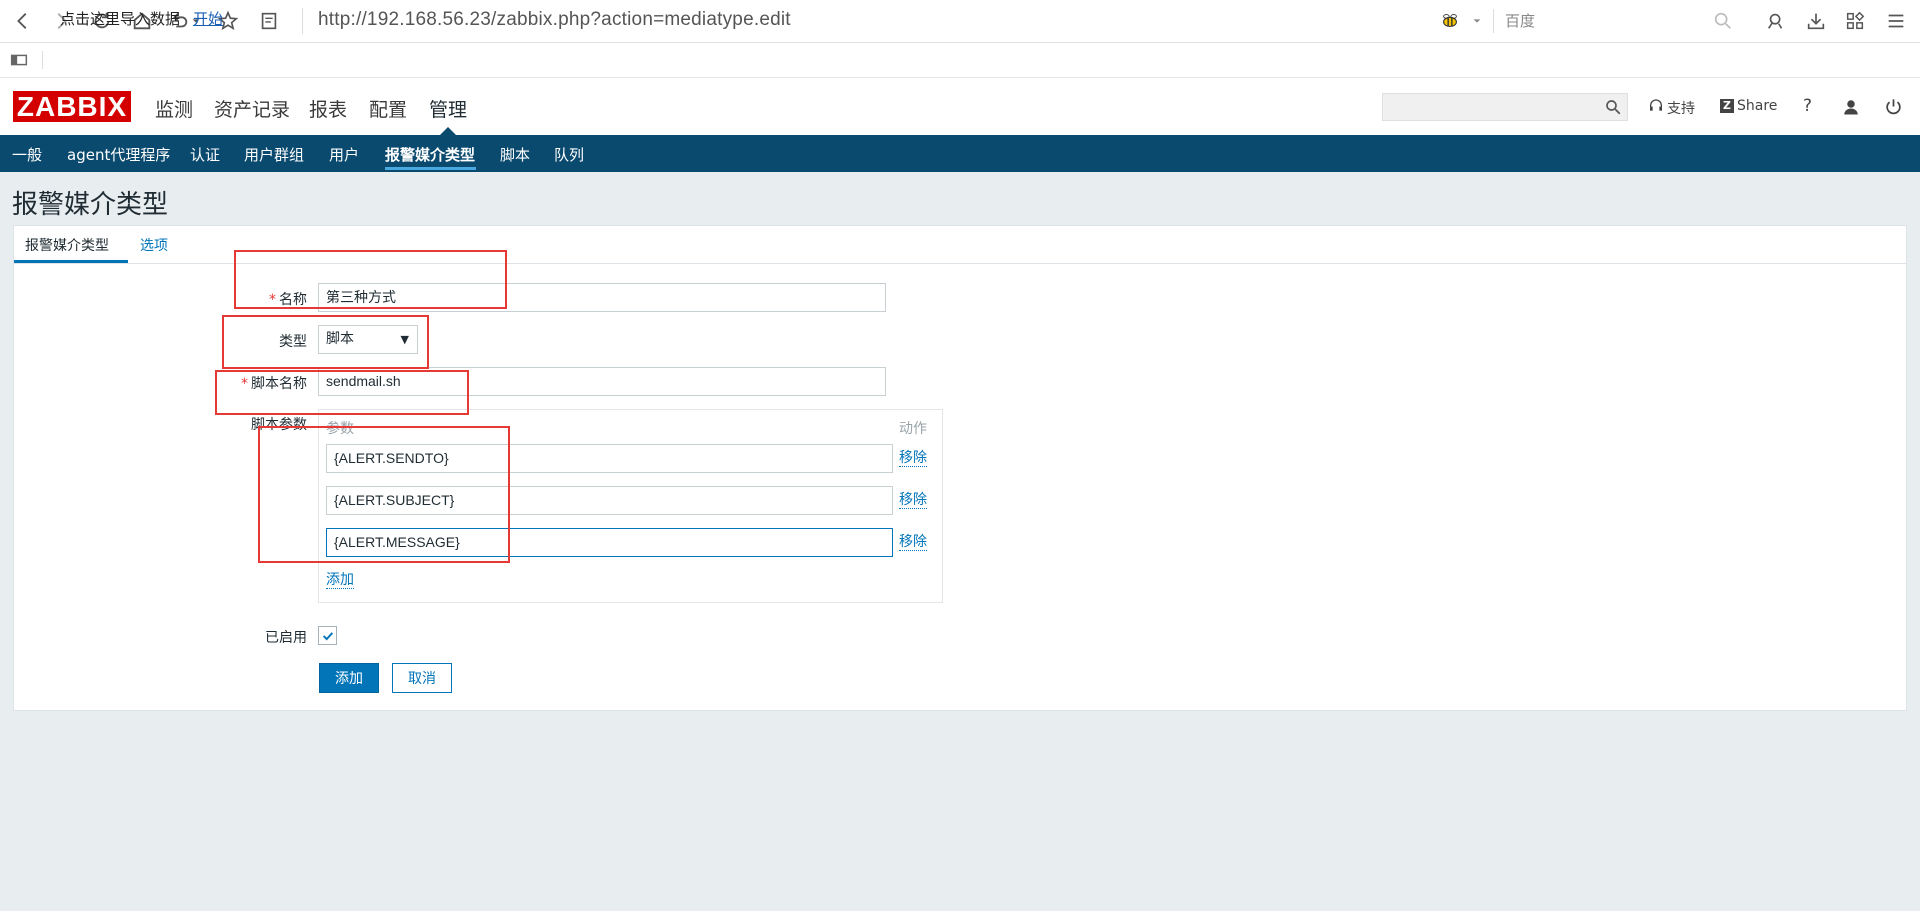 This screenshot has height=911, width=1920. What do you see at coordinates (1493, 21) in the screenshot?
I see `search-separator` at bounding box center [1493, 21].